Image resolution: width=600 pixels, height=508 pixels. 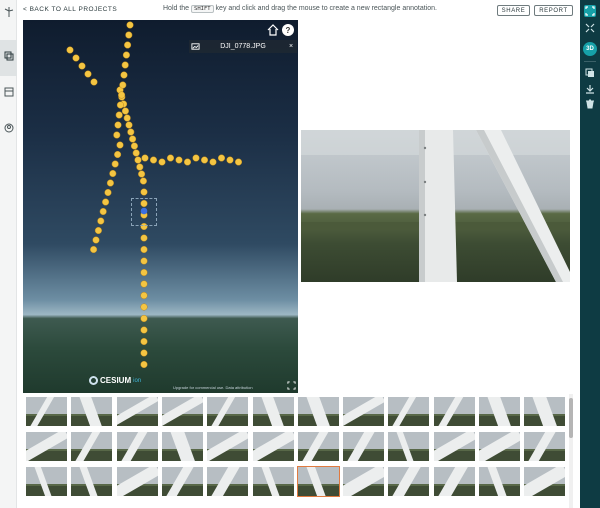 I want to click on report-button: REPORT, so click(x=553, y=10).